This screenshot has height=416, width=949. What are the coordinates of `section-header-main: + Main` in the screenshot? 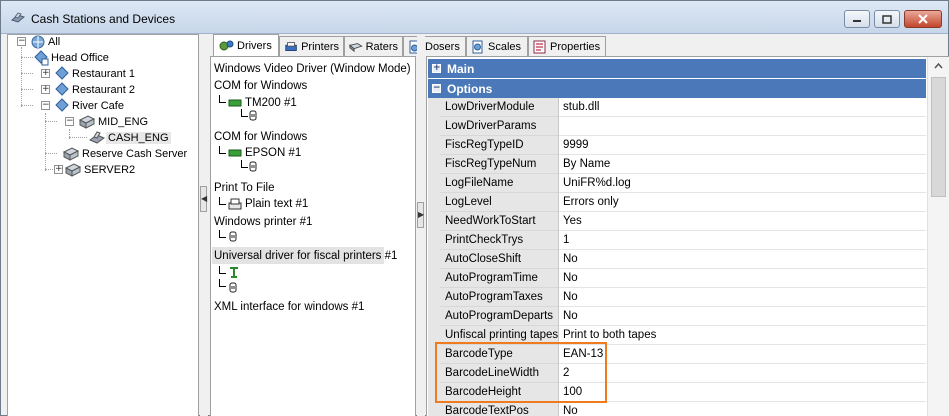 It's located at (677, 68).